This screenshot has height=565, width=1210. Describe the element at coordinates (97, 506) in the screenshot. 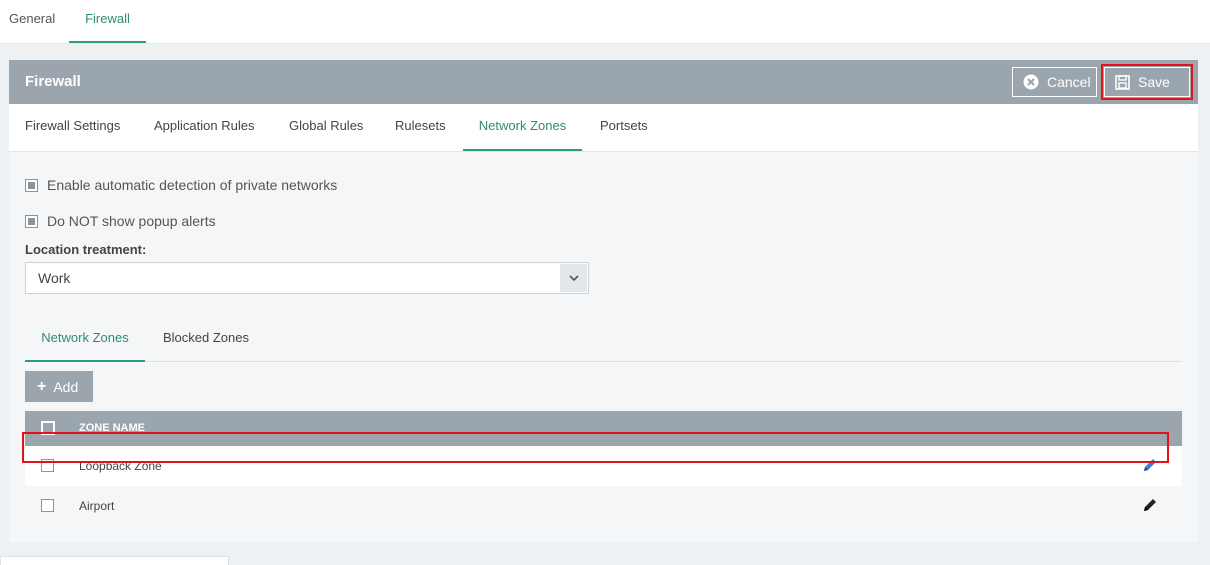

I see `zone-name: Airport` at that location.